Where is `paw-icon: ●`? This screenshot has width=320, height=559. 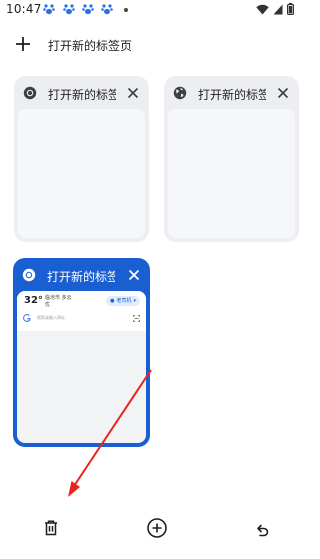 paw-icon: ● is located at coordinates (112, 301).